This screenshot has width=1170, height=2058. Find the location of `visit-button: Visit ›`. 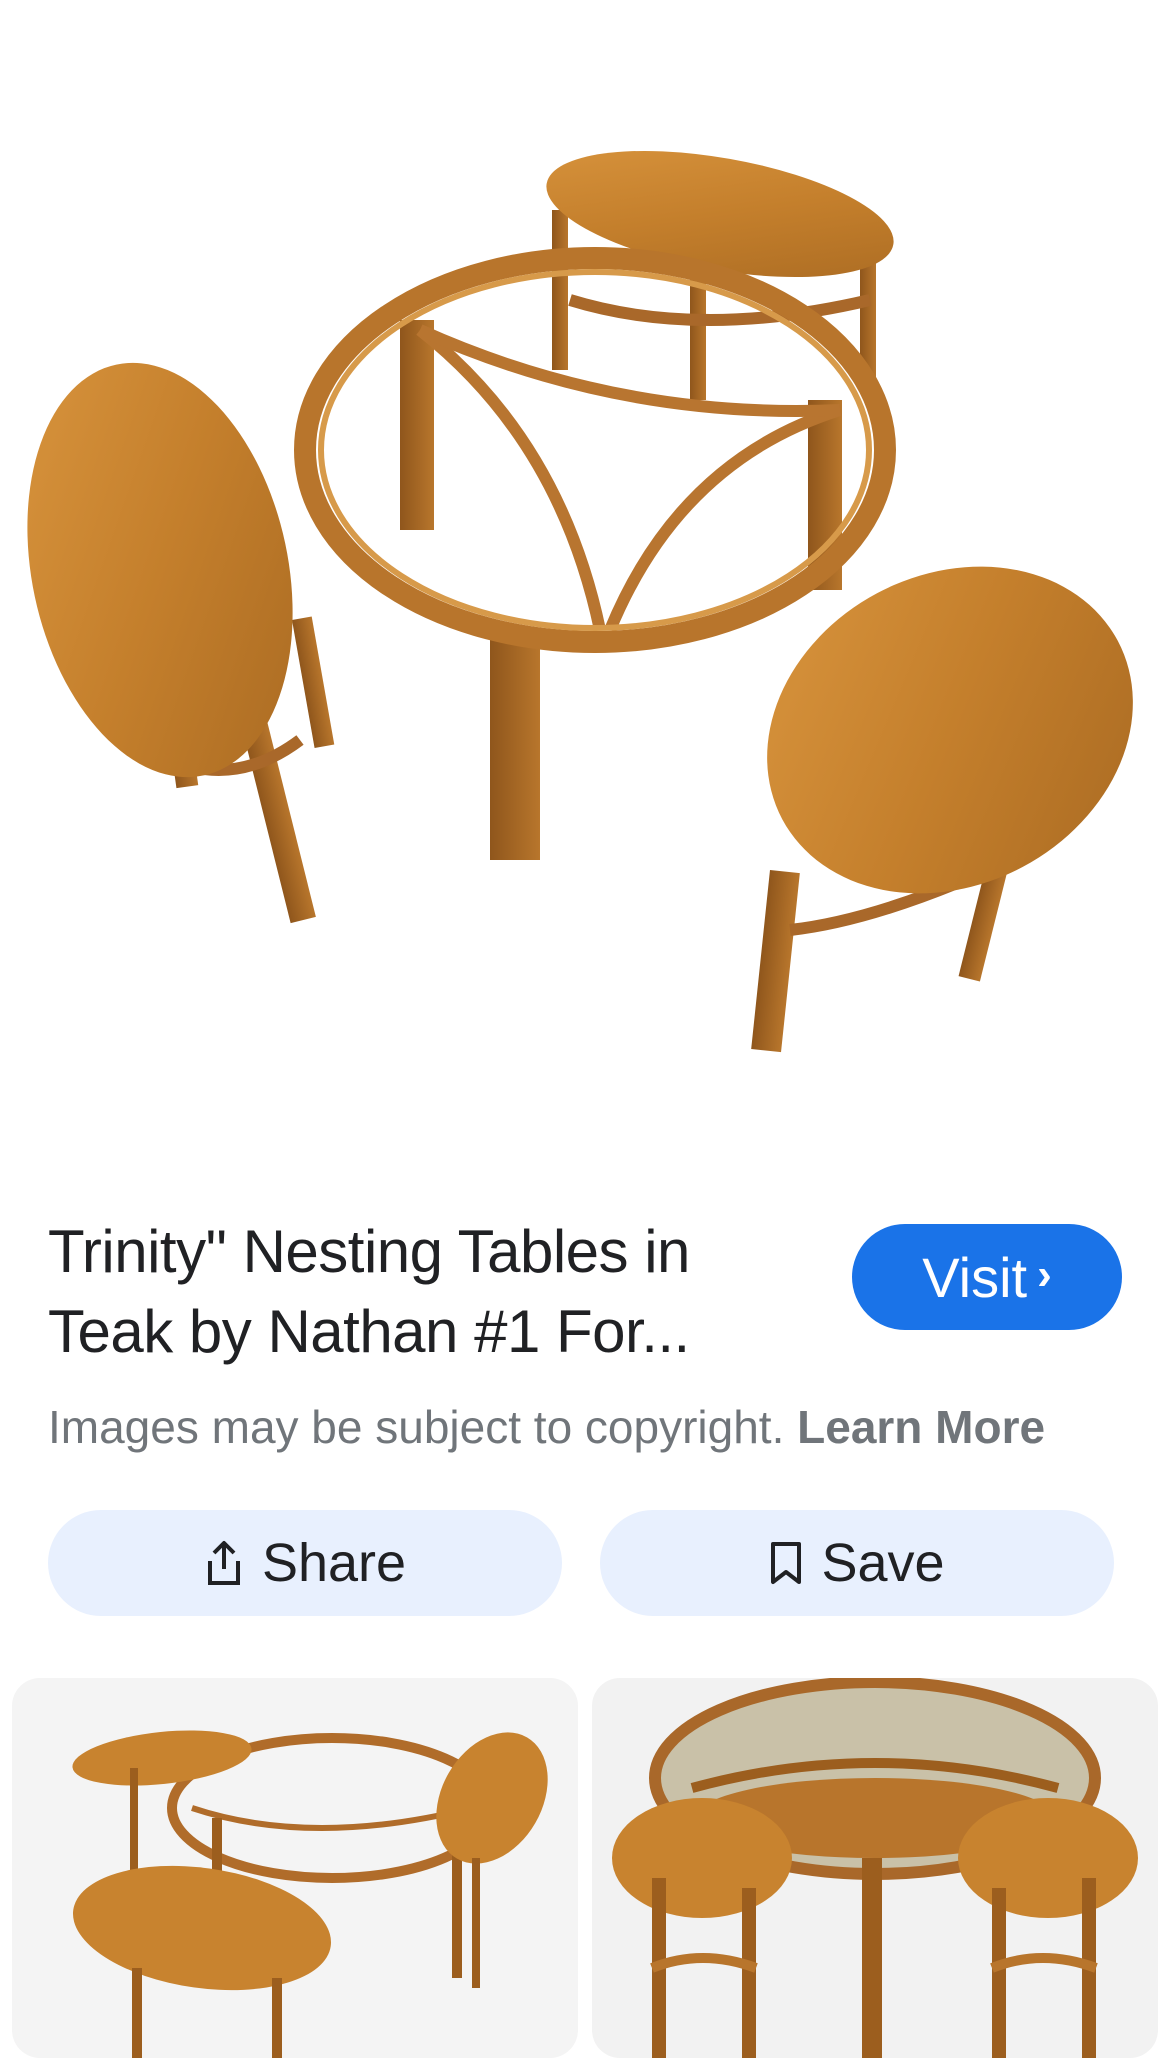

visit-button: Visit › is located at coordinates (987, 1277).